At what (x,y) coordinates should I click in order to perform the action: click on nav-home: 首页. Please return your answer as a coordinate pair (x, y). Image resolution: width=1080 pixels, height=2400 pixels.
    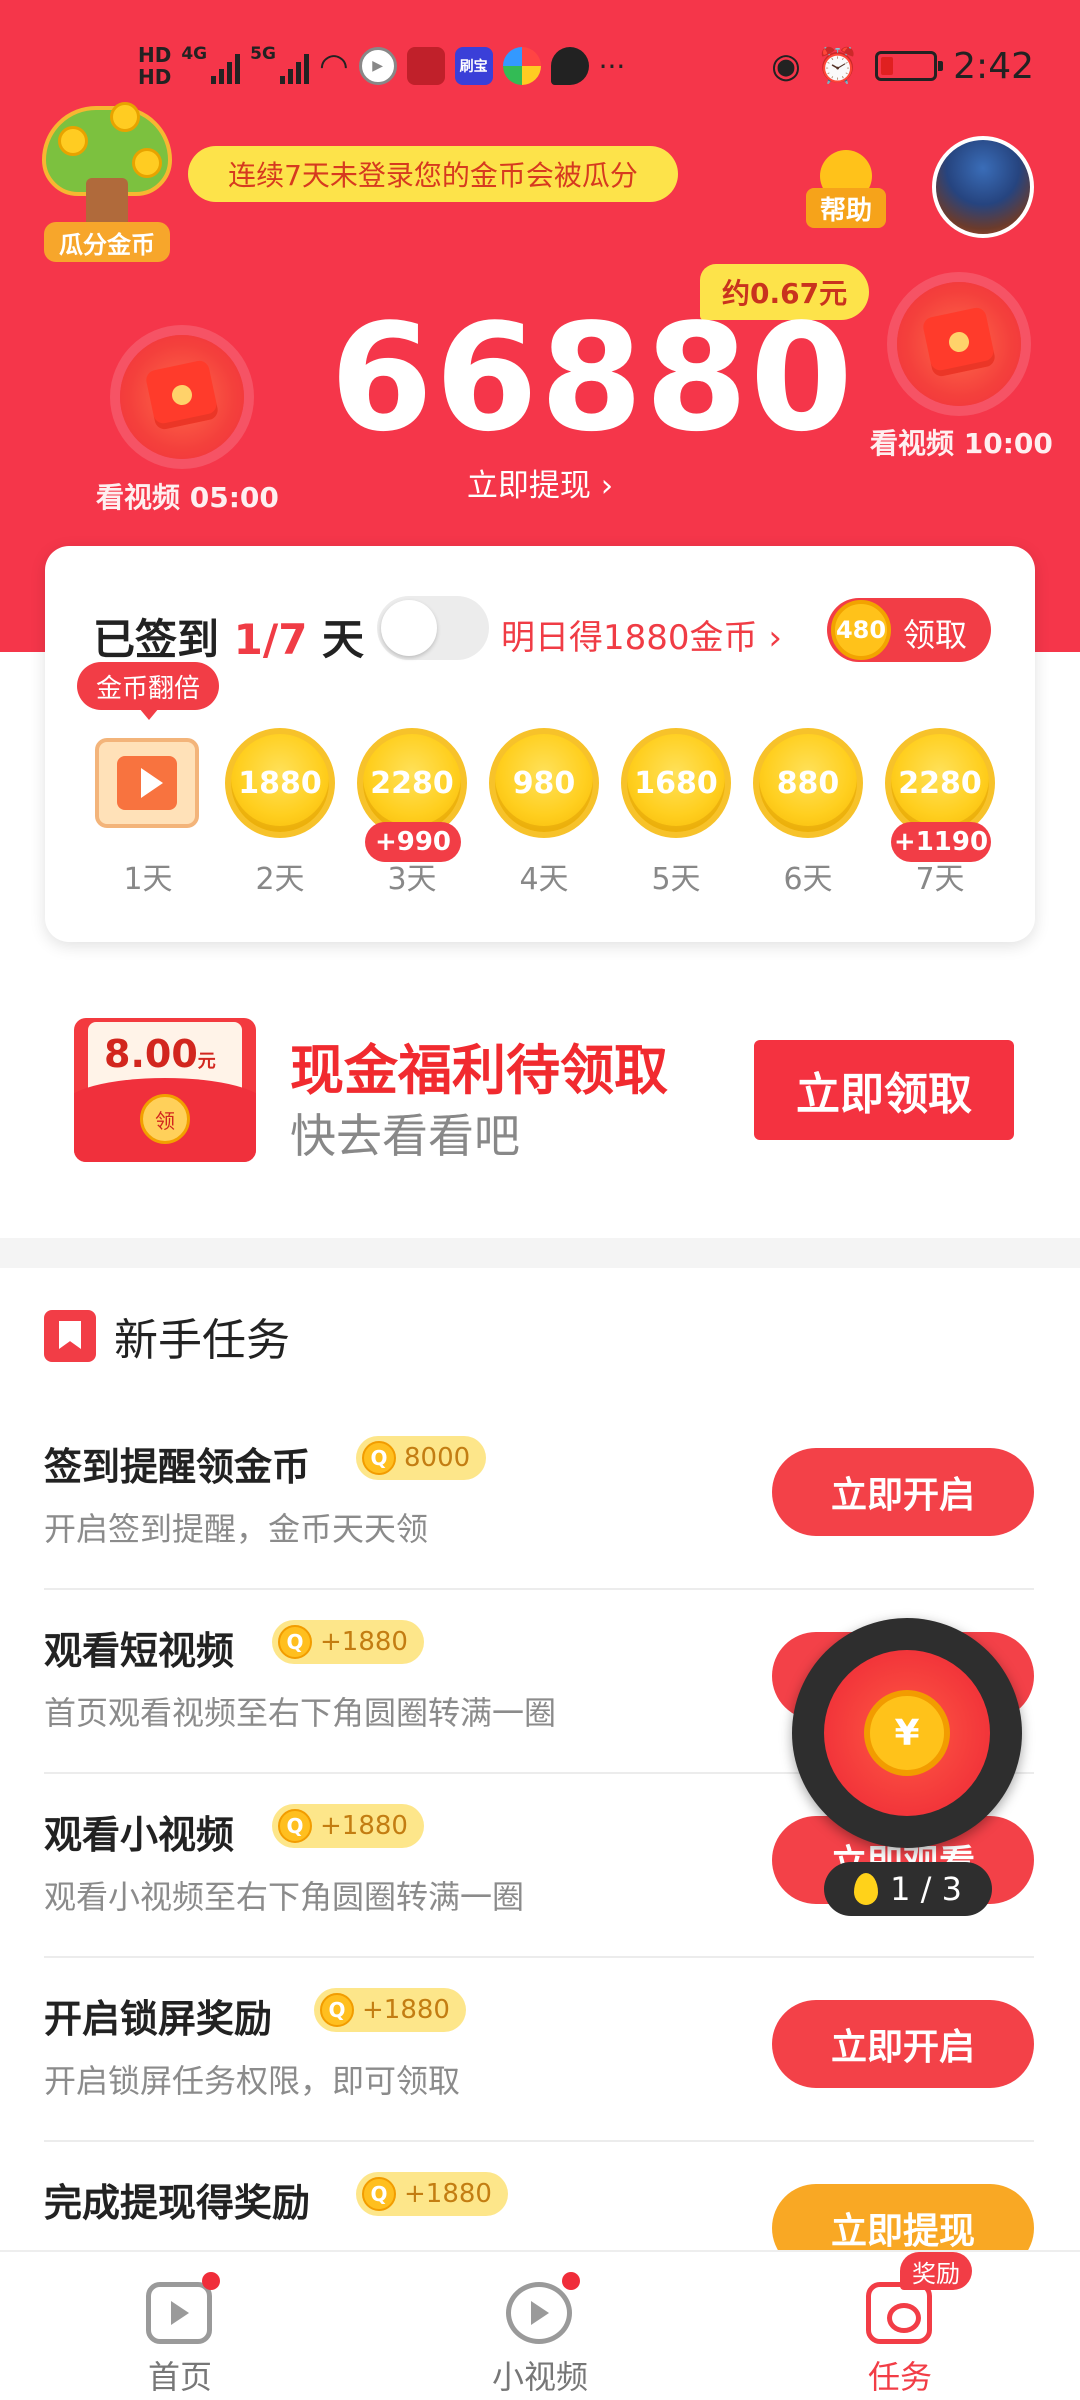
    Looking at the image, I should click on (180, 2334).